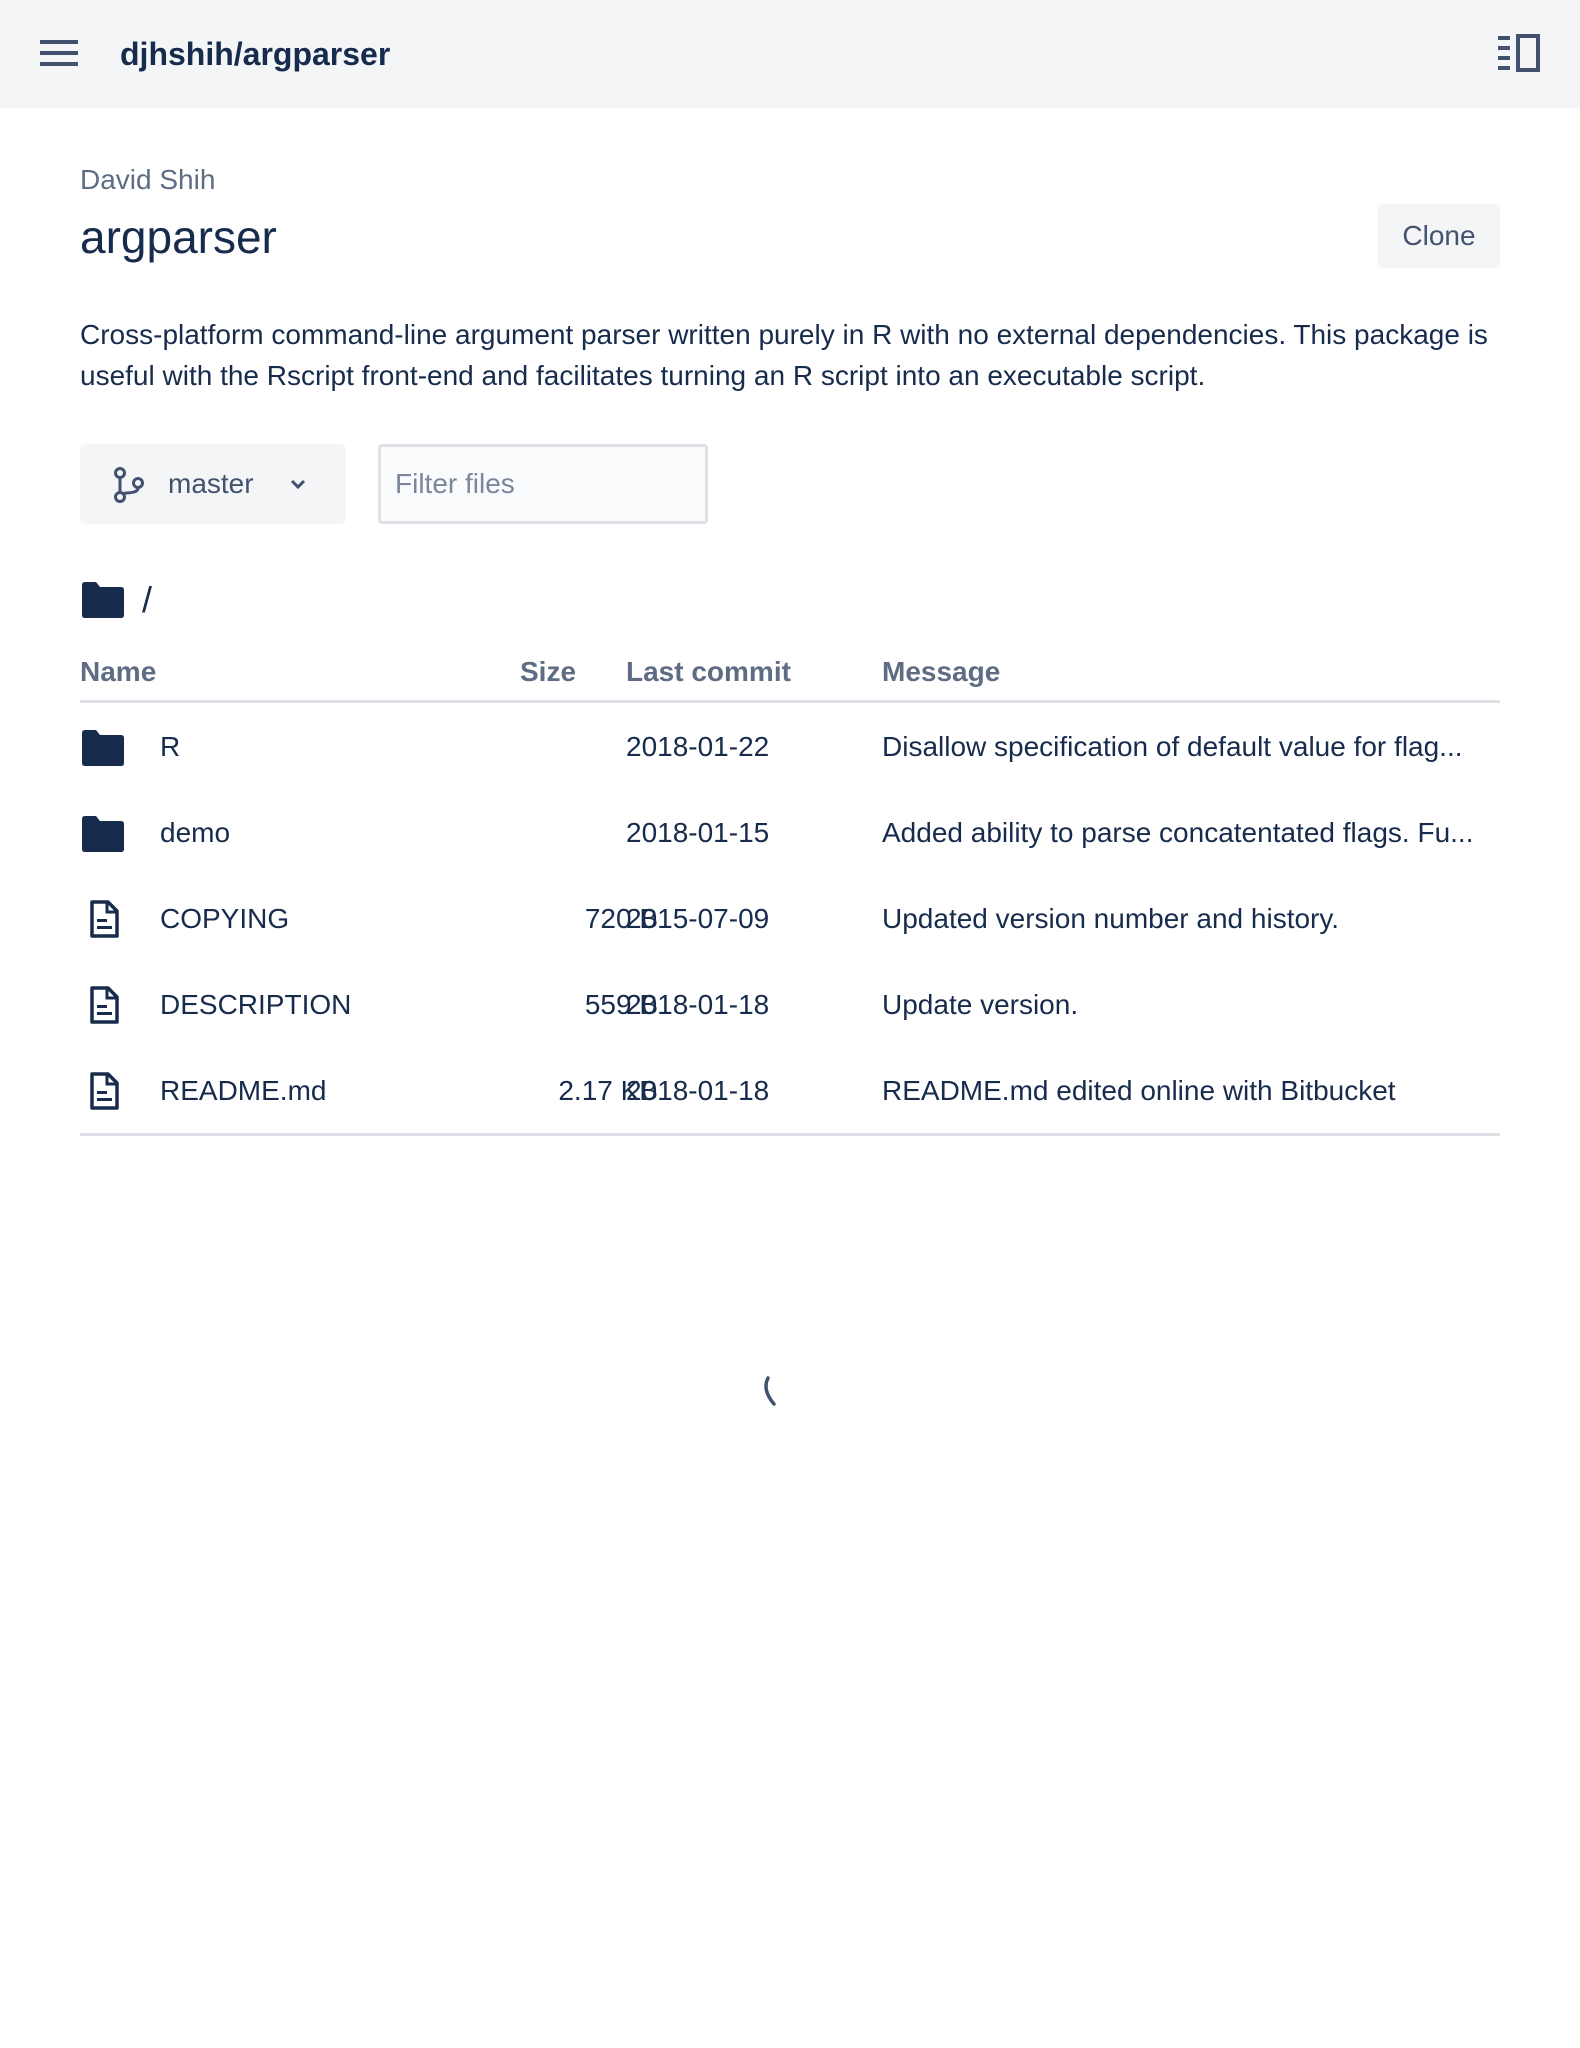 The width and height of the screenshot is (1580, 2048). I want to click on file-name: R, so click(170, 747).